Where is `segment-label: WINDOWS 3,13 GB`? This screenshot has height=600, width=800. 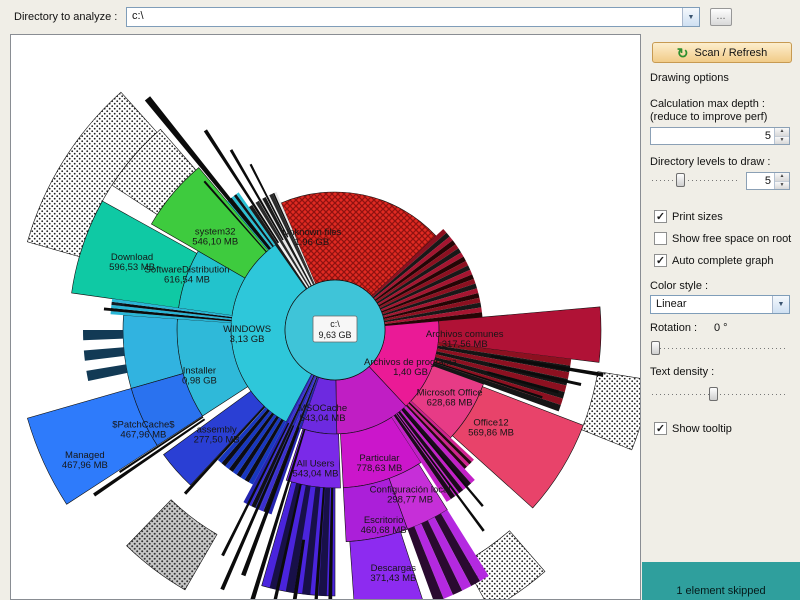 segment-label: WINDOWS 3,13 GB is located at coordinates (247, 334).